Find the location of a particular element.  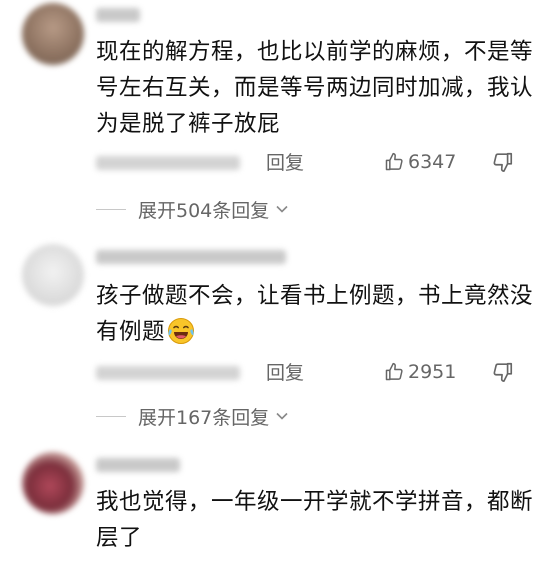

laughing-tears-emoji-icon is located at coordinates (181, 331).